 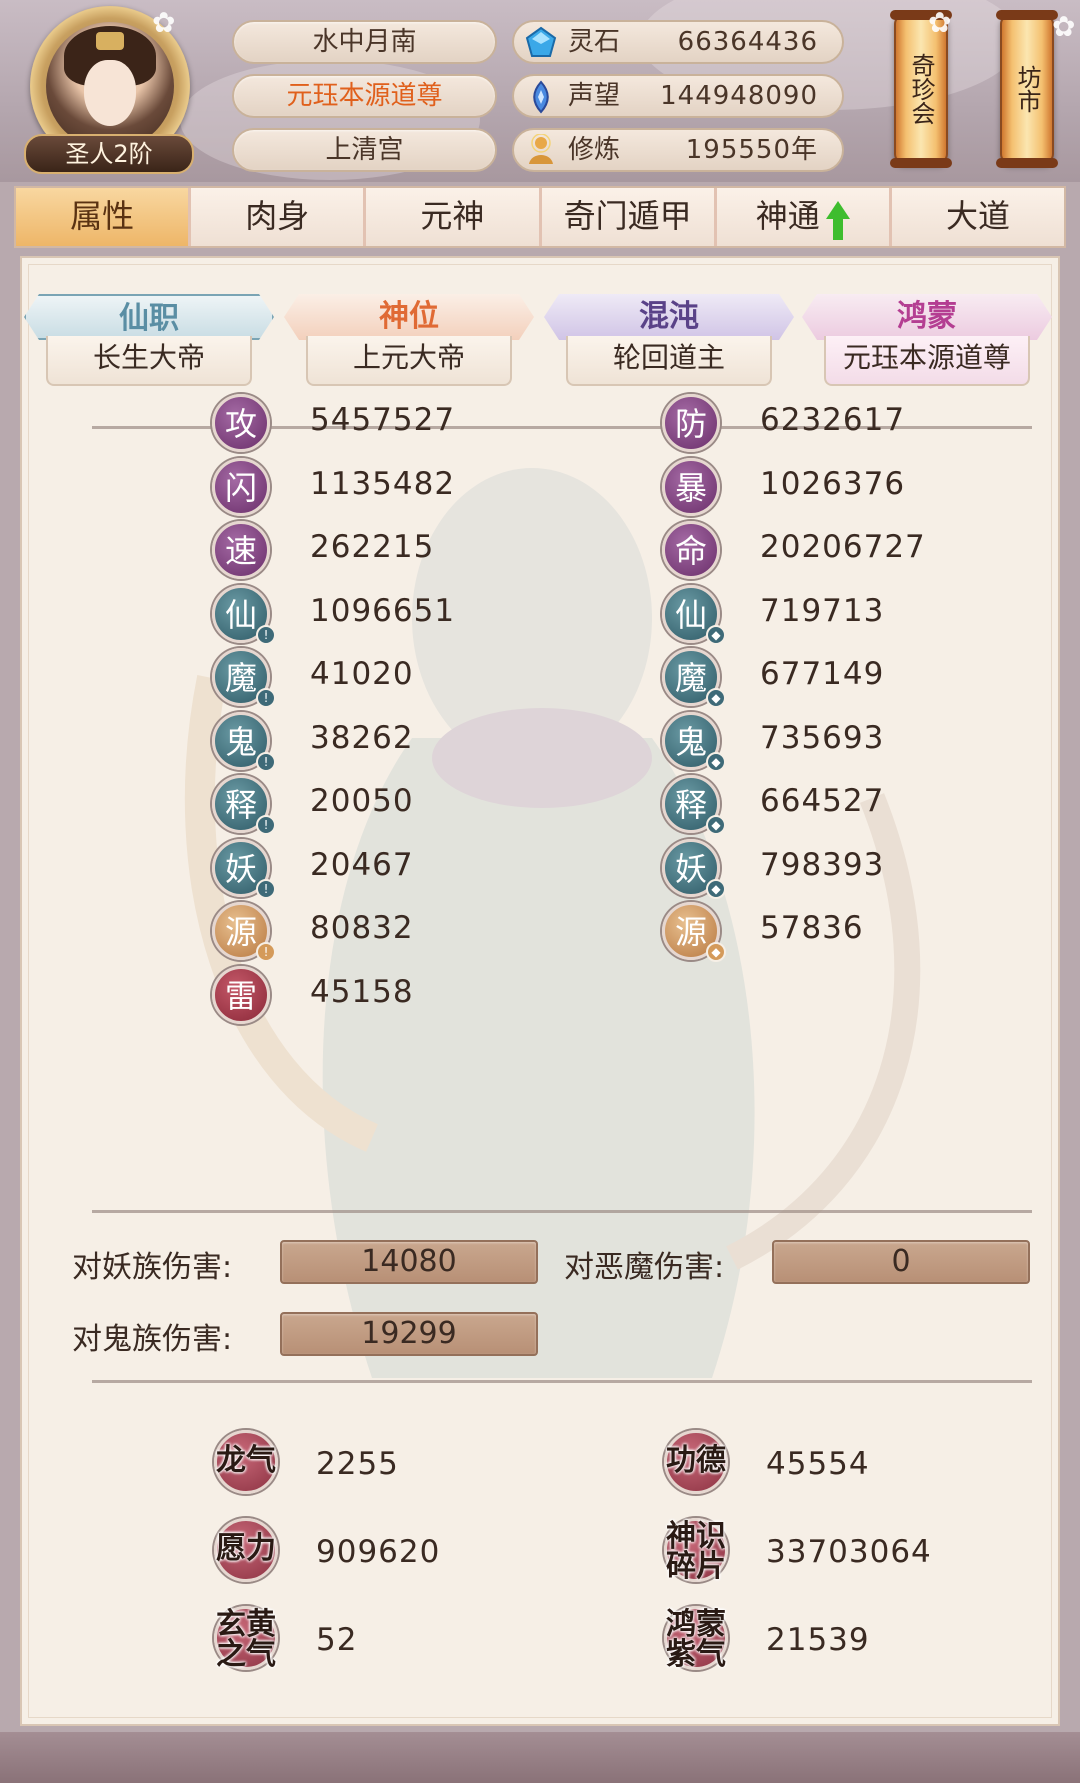 I want to click on resource-label: 声望, so click(x=594, y=96).